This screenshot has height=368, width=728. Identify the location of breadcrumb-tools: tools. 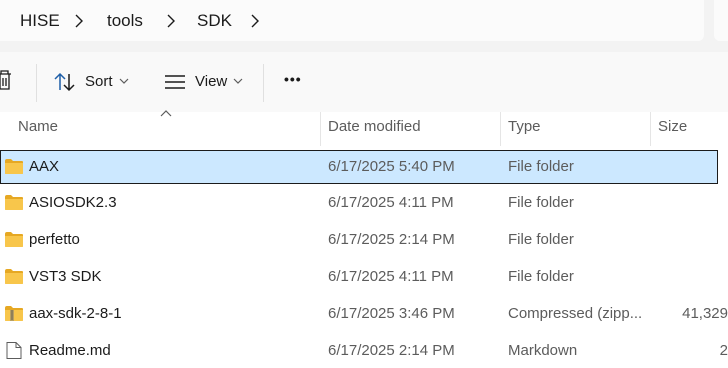
(125, 21).